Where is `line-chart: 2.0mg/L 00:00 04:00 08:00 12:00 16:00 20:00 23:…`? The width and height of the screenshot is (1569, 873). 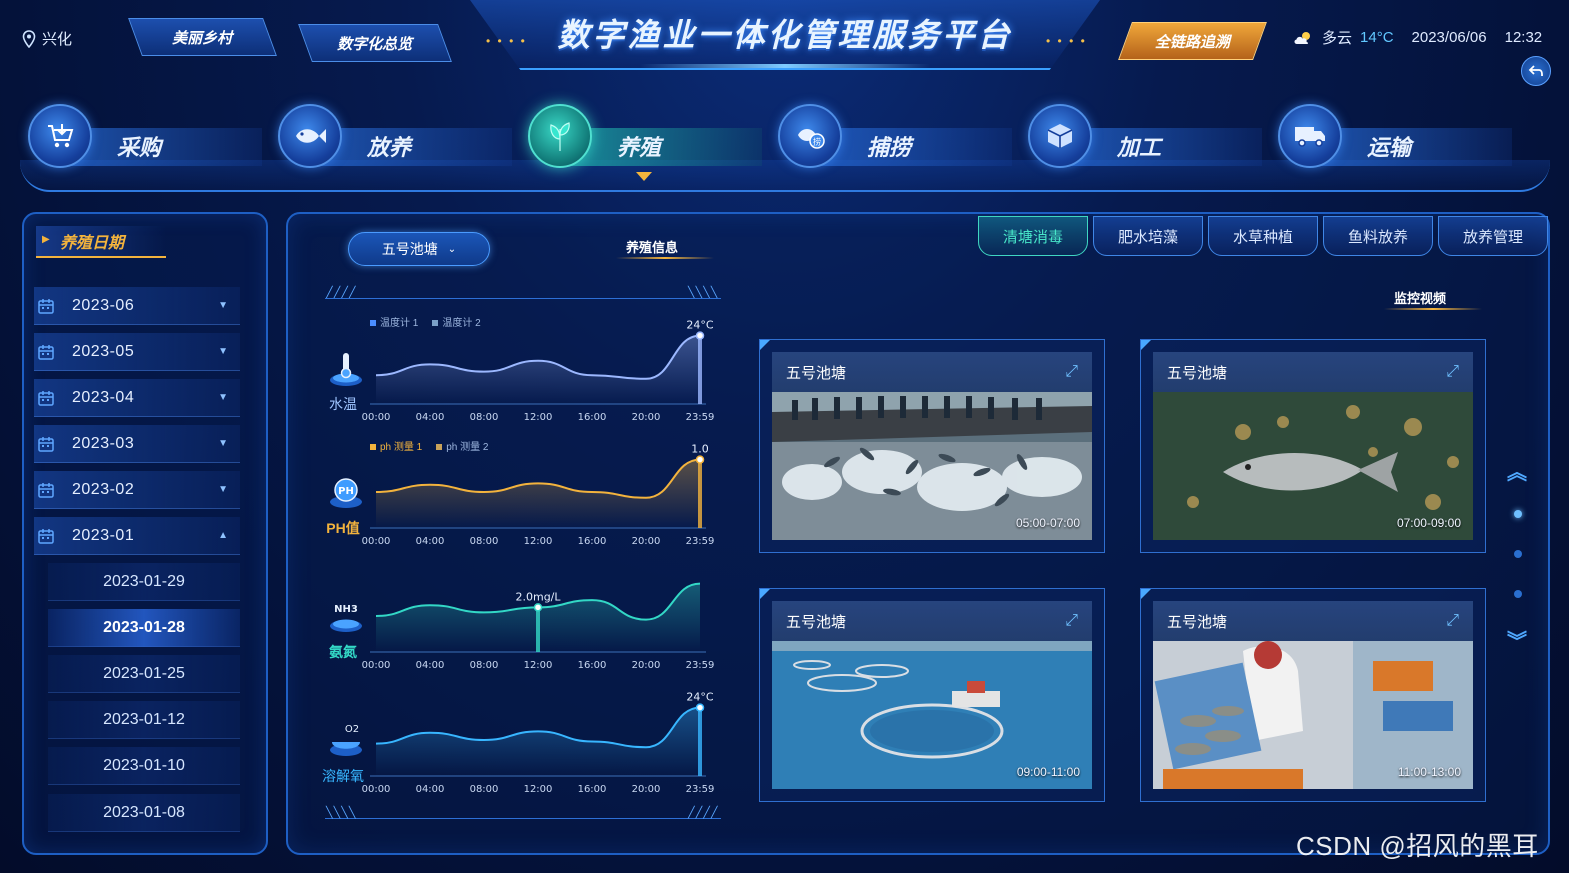 line-chart: 2.0mg/L 00:00 04:00 08:00 12:00 16:00 20:00 23:… is located at coordinates (538, 626).